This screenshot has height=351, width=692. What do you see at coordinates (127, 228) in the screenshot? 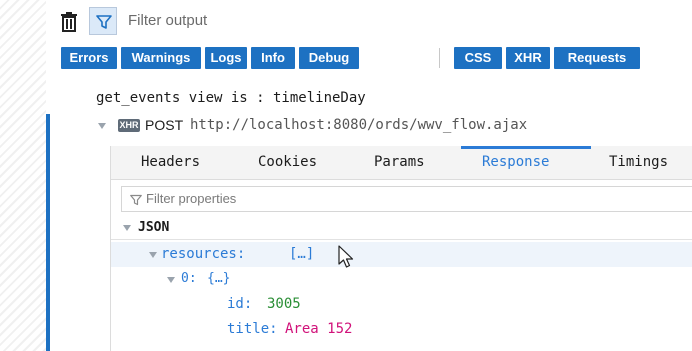
I see `collapse-triangle-icon` at bounding box center [127, 228].